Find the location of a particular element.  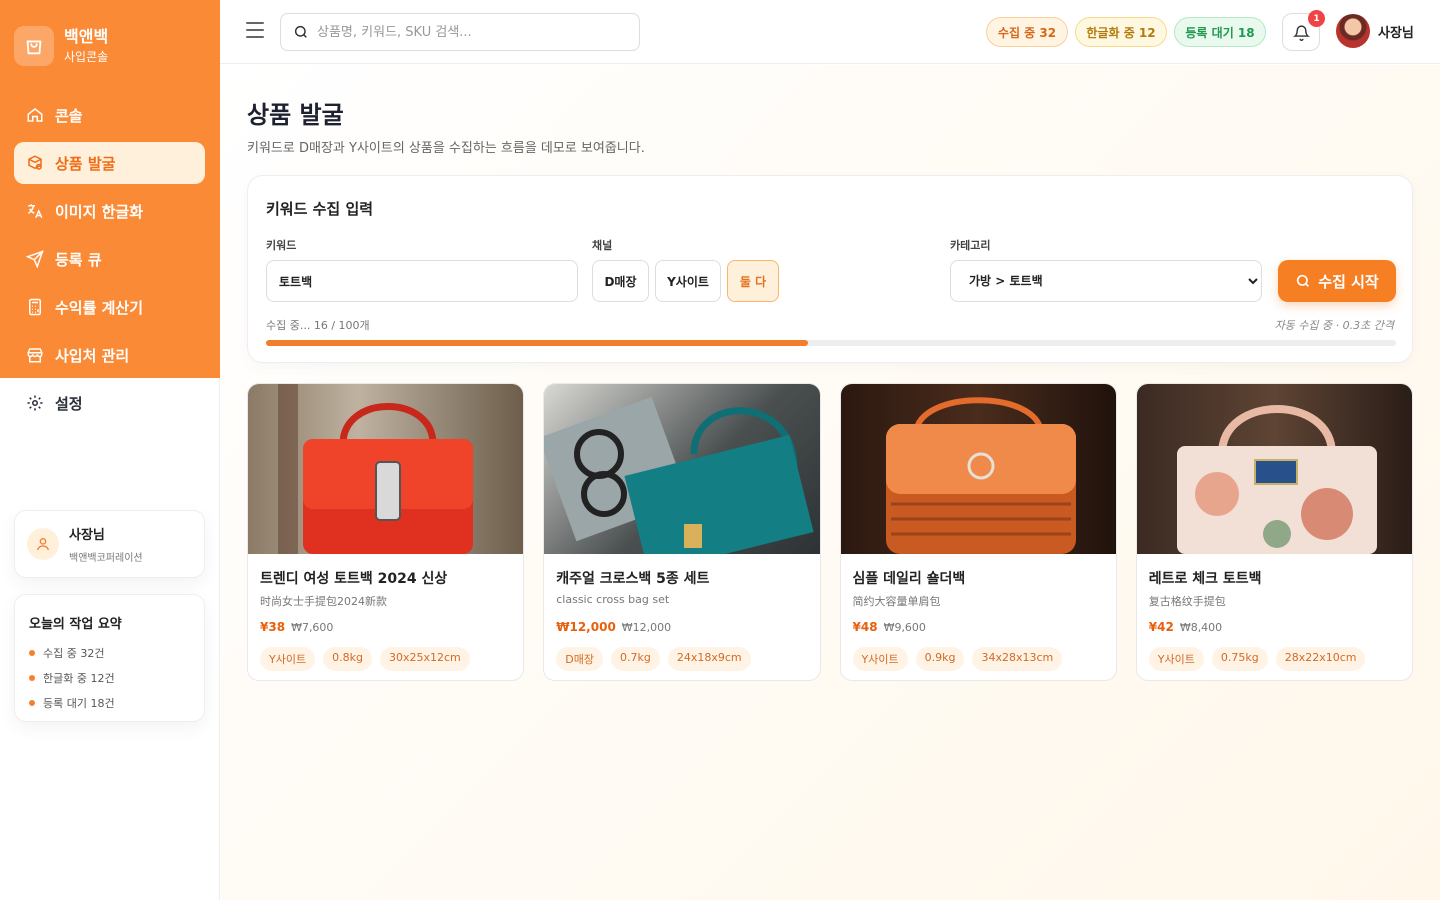

search-input is located at coordinates (467, 32).